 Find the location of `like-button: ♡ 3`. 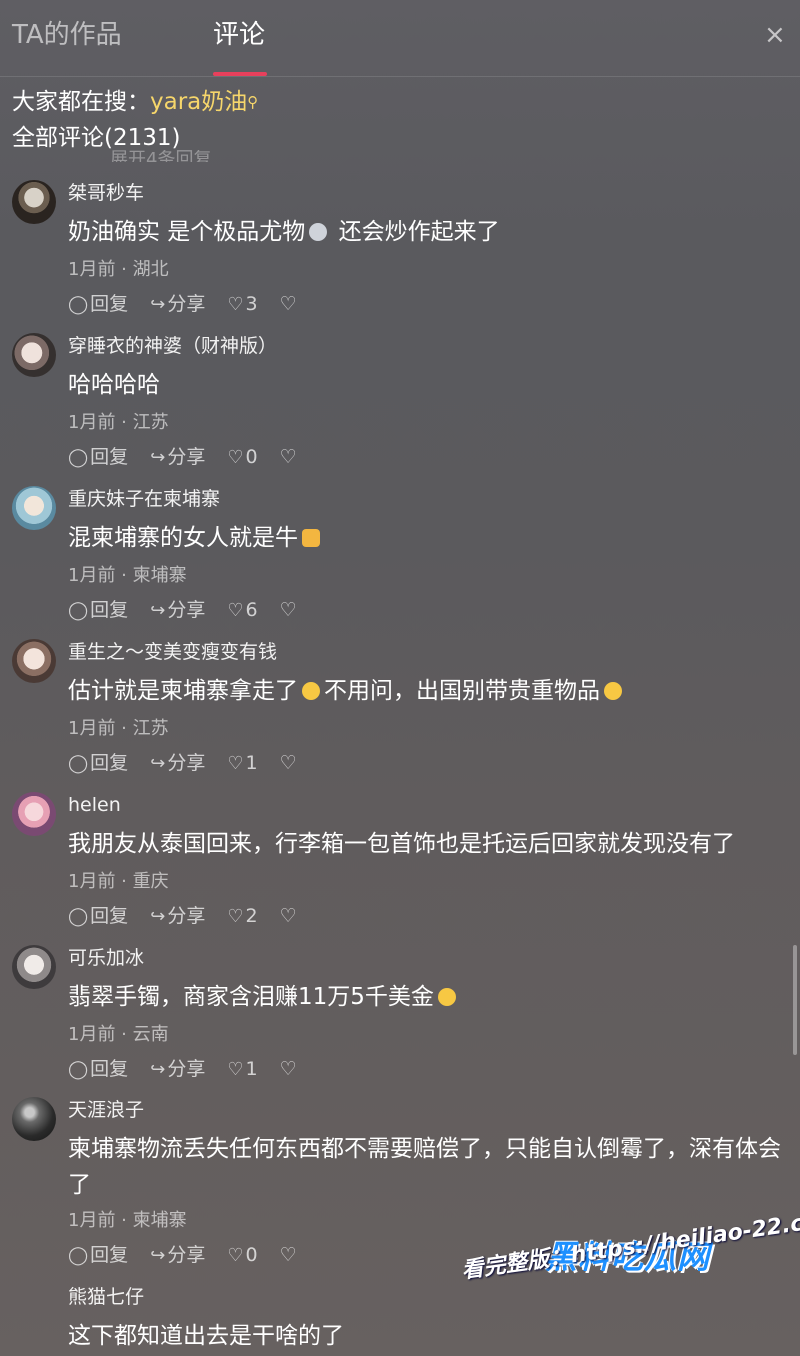

like-button: ♡ 3 is located at coordinates (242, 304).